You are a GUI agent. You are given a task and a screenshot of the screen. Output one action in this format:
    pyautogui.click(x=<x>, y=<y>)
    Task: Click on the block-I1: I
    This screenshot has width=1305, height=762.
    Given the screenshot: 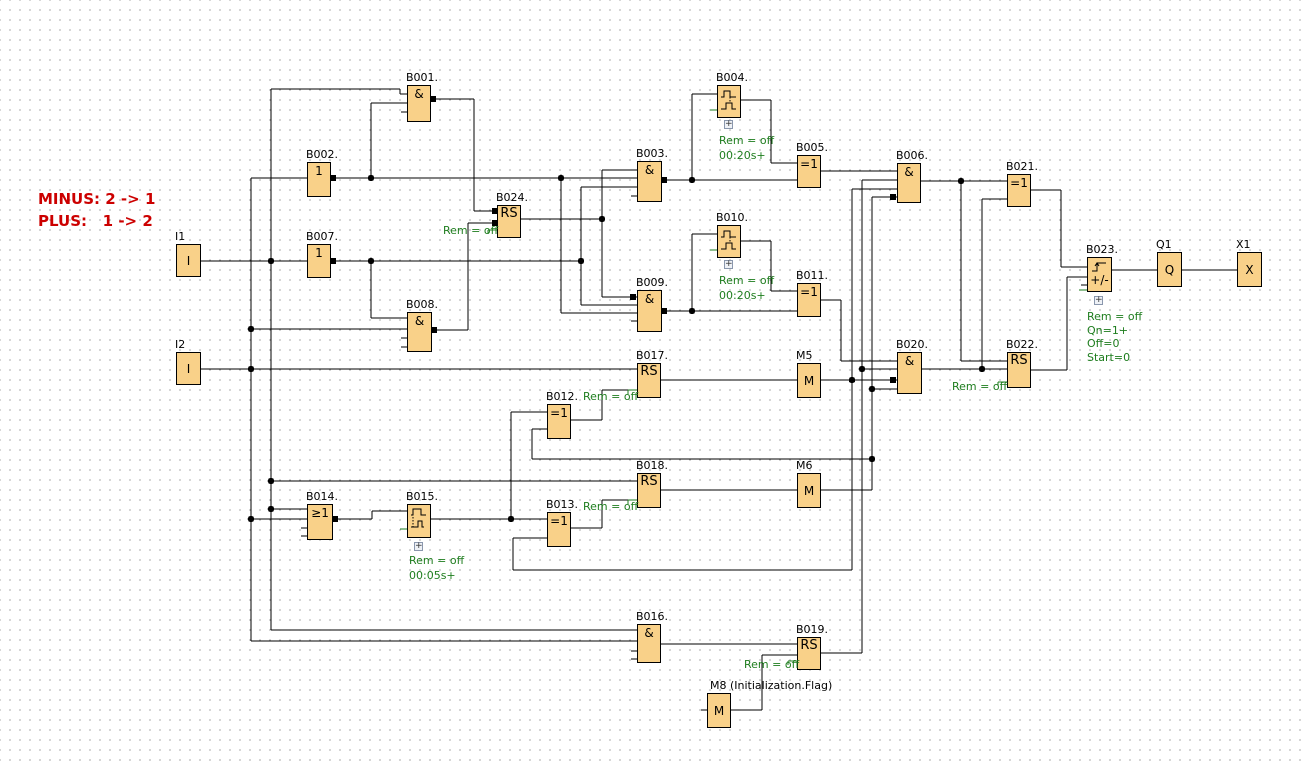 What is the action you would take?
    pyautogui.click(x=188, y=260)
    